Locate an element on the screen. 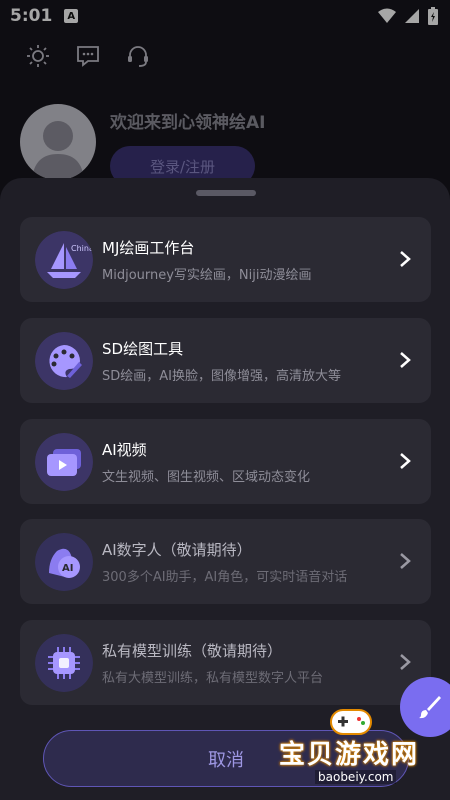 This screenshot has width=450, height=800. watermark-url: baobeiy.com is located at coordinates (356, 777).